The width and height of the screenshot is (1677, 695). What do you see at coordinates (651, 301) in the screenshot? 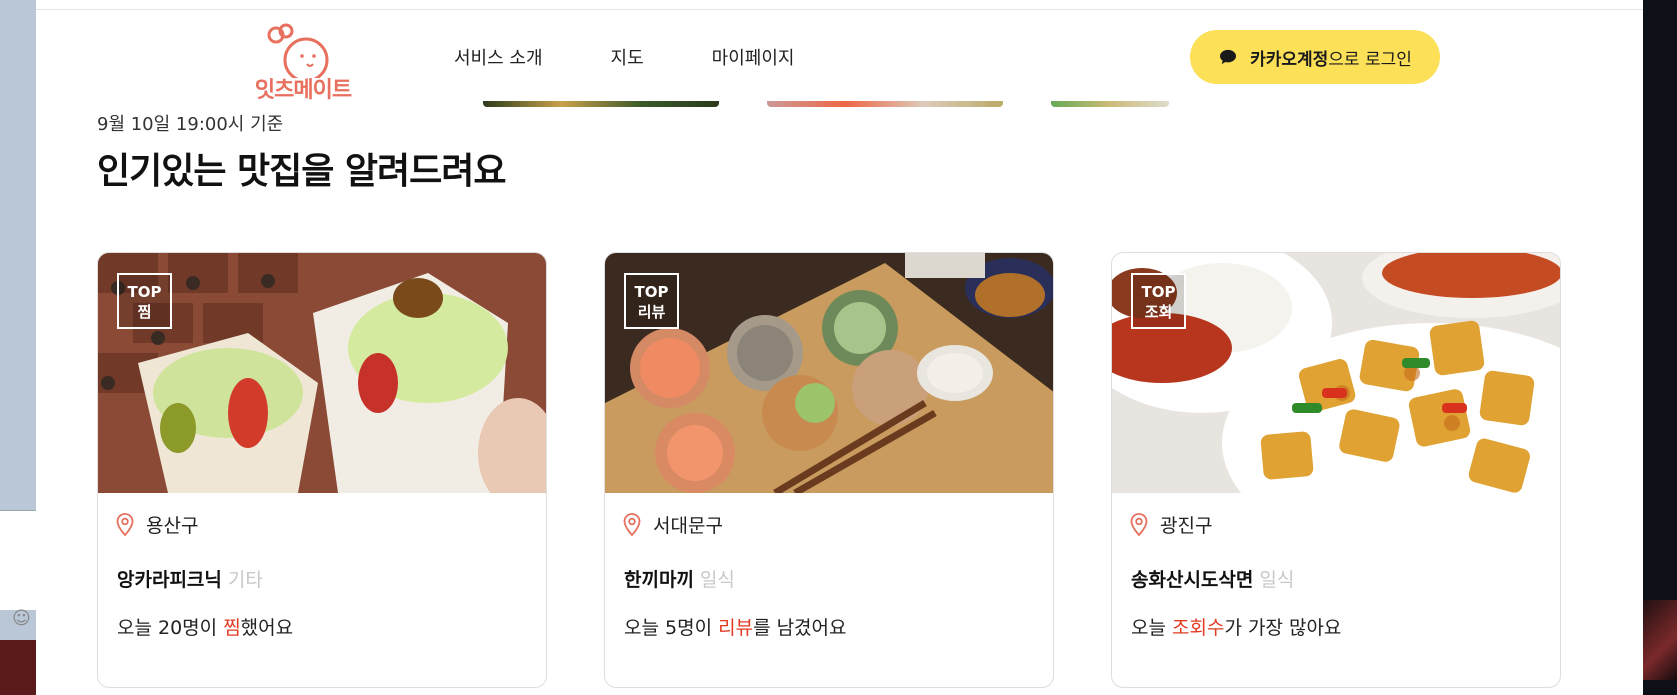
I see `top-badge: TOP 리뷰` at bounding box center [651, 301].